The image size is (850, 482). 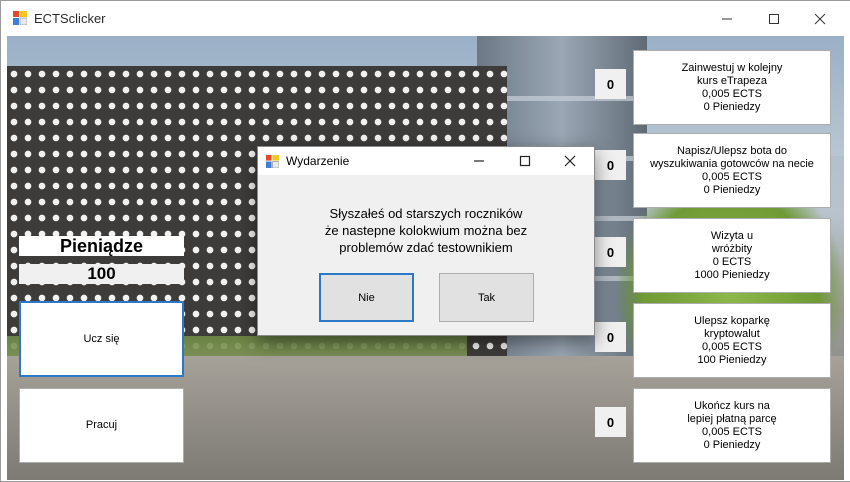 What do you see at coordinates (732, 235) in the screenshot?
I see `upgrade-line: Wizyta u` at bounding box center [732, 235].